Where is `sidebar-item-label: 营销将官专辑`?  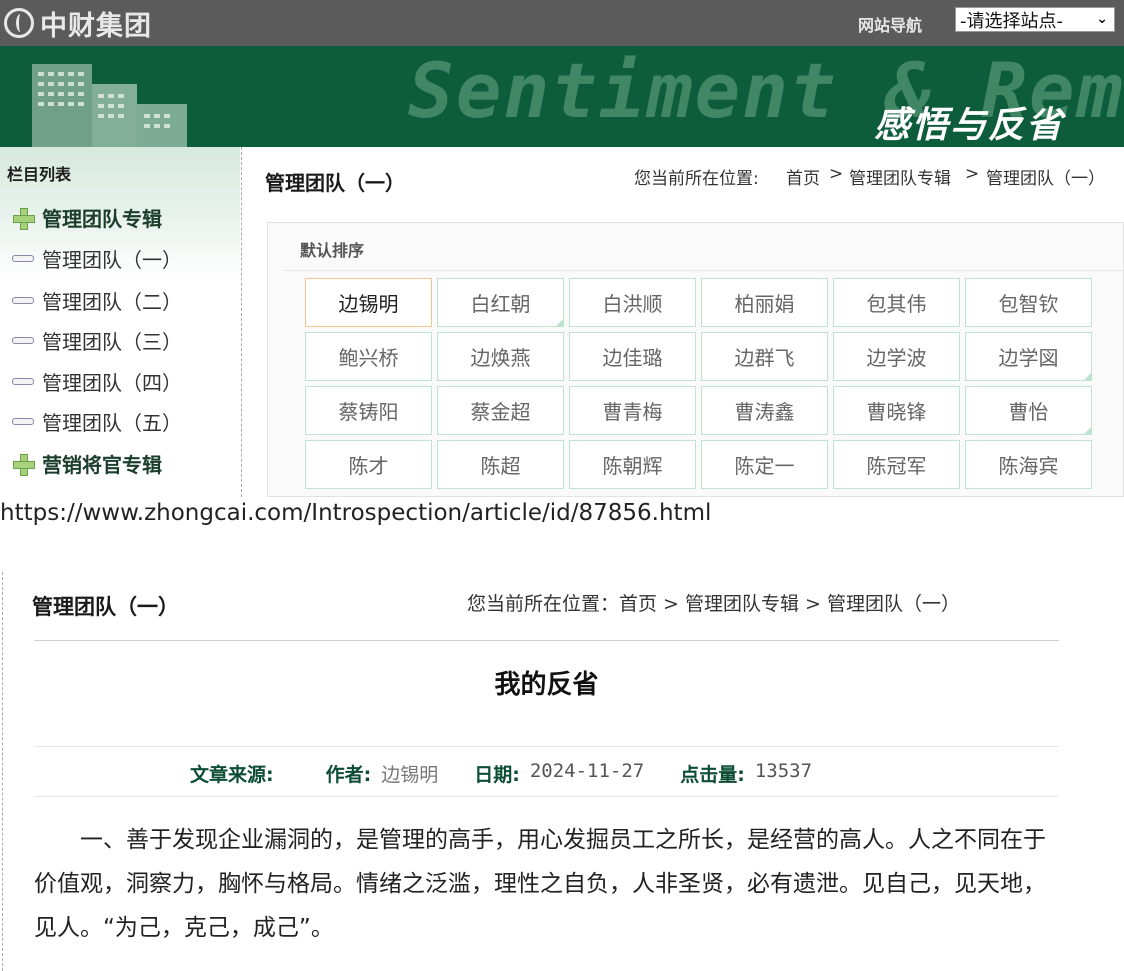 sidebar-item-label: 营销将官专辑 is located at coordinates (102, 465).